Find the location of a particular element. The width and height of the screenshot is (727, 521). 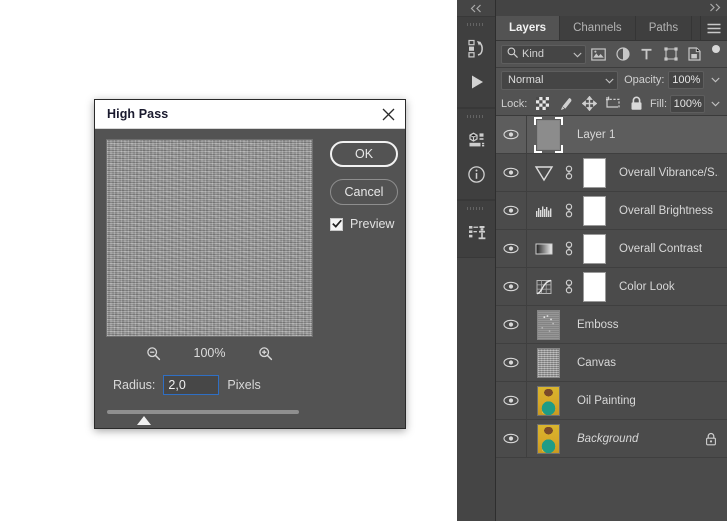

table-row: Overall Contrast is located at coordinates (611, 248).